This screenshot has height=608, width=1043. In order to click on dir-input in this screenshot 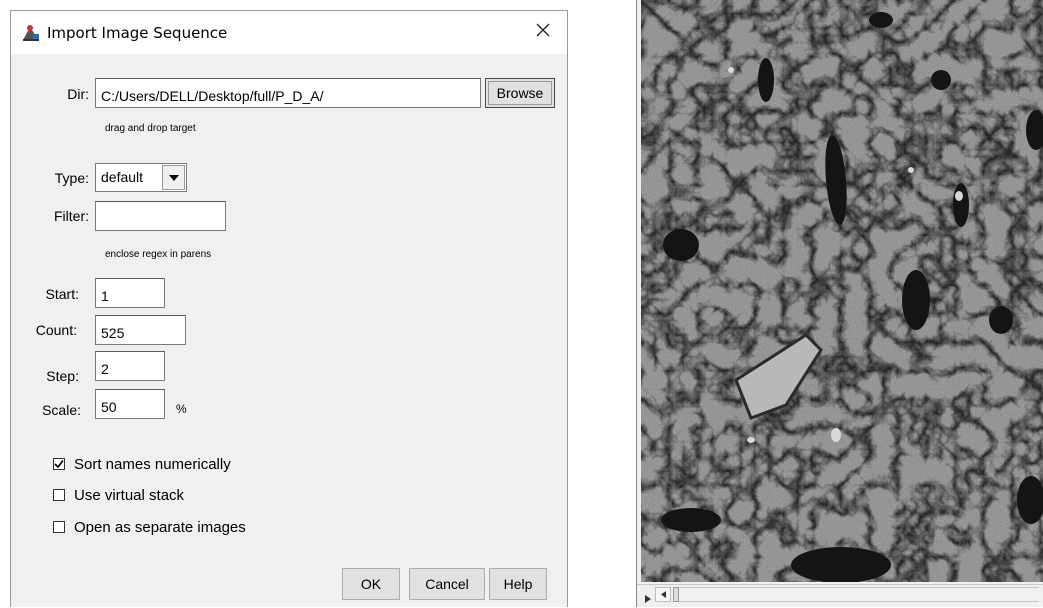, I will do `click(288, 93)`.